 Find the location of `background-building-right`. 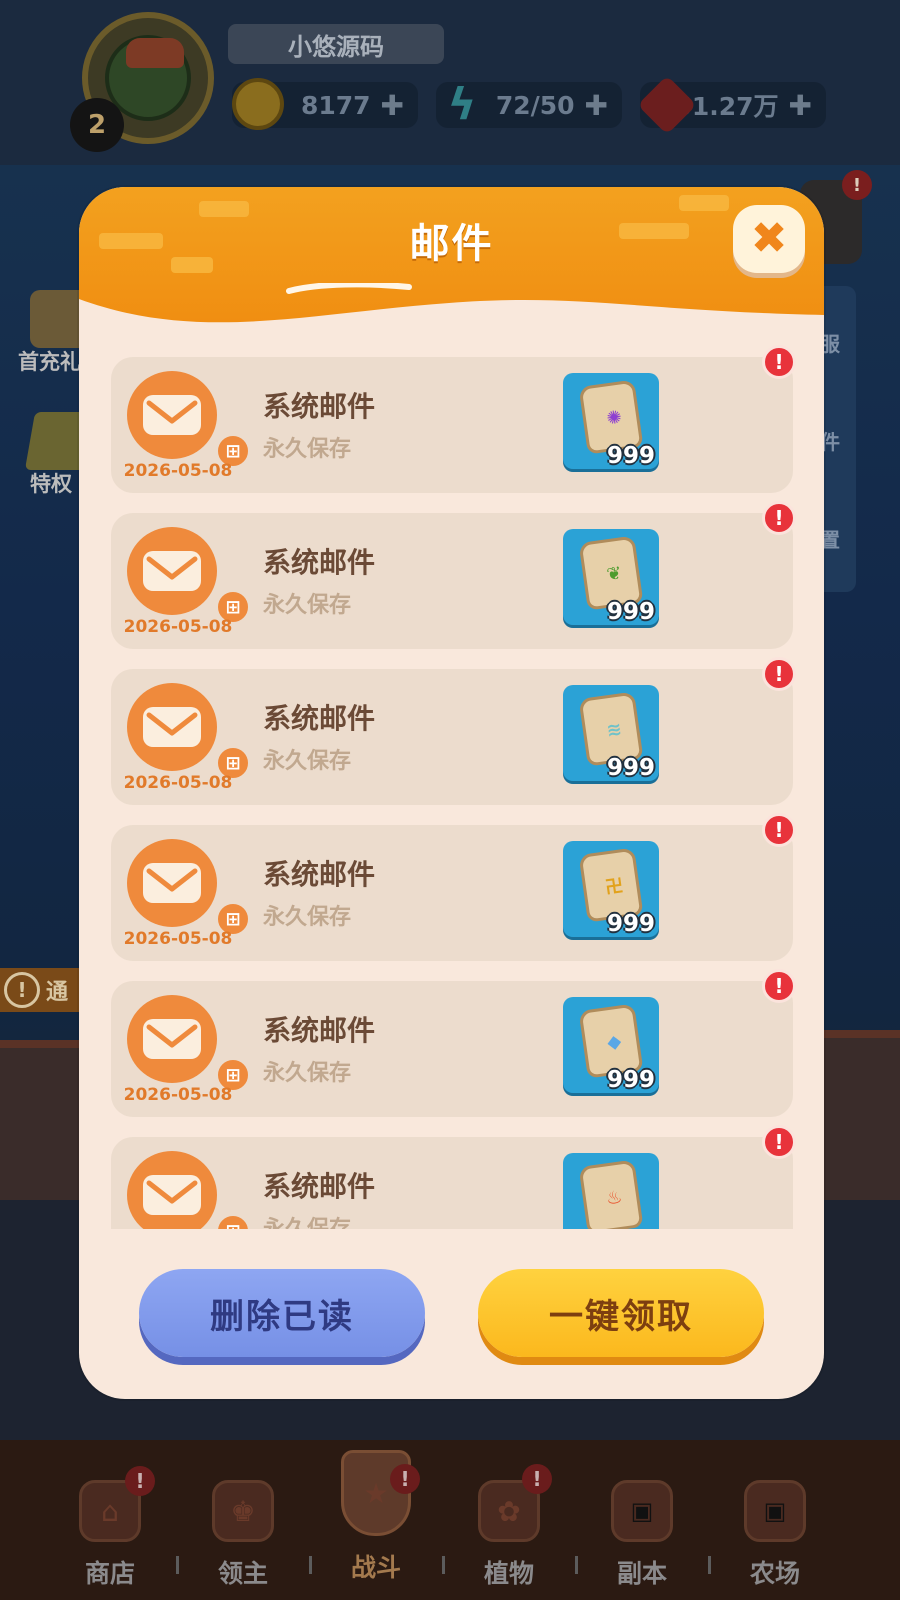

background-building-right is located at coordinates (860, 1120).